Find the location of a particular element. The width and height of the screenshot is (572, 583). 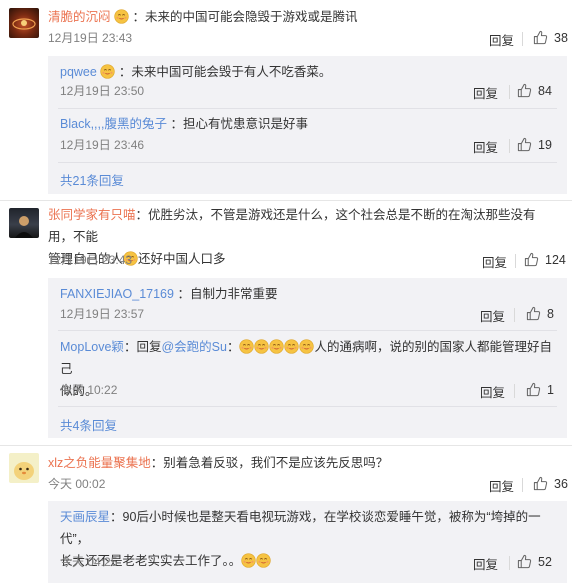

mention-link: @会跑的Su is located at coordinates (193, 347).